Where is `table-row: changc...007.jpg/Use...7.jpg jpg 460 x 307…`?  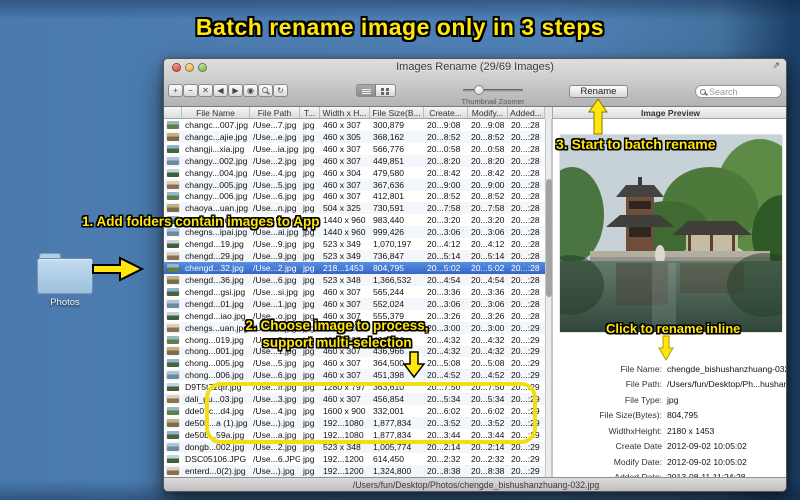
table-row: changc...007.jpg/Use...7.jpg jpg 460 x 307… is located at coordinates (354, 125).